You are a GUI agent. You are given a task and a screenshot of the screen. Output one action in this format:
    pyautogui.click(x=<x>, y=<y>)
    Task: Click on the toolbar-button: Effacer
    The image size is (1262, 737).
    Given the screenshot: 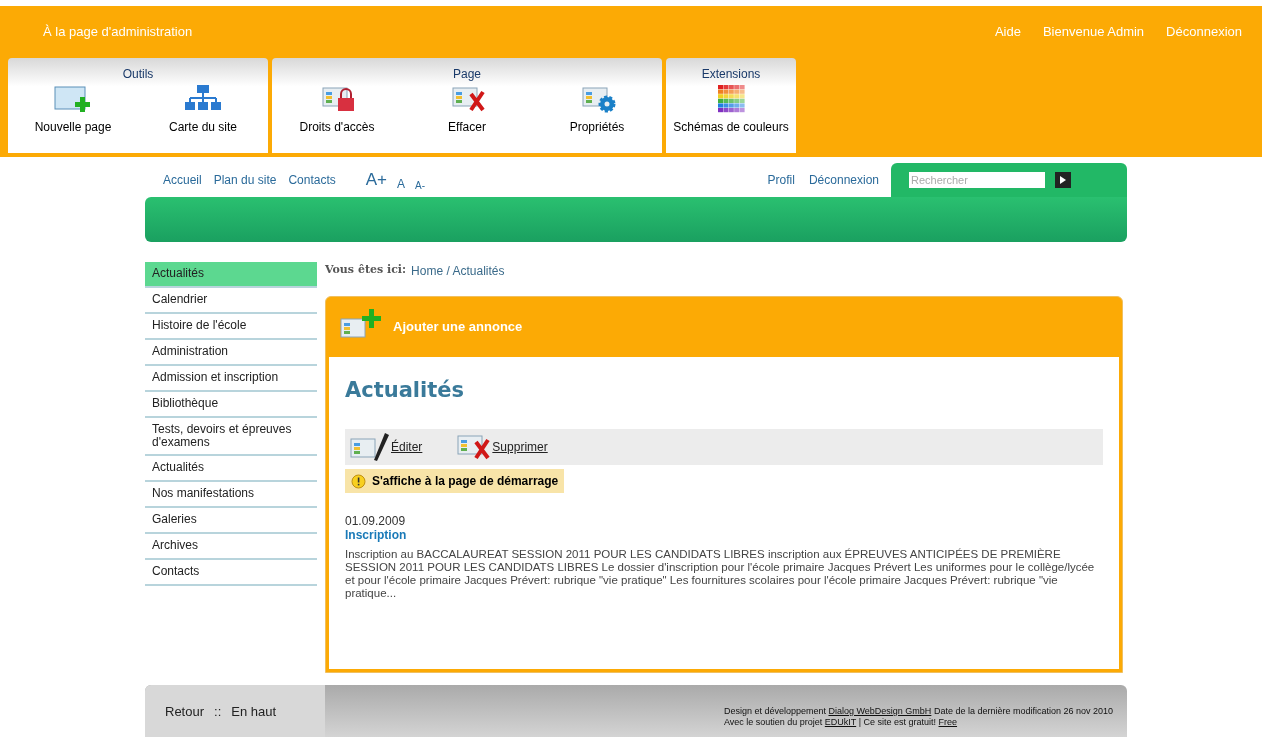 What is the action you would take?
    pyautogui.click(x=467, y=113)
    